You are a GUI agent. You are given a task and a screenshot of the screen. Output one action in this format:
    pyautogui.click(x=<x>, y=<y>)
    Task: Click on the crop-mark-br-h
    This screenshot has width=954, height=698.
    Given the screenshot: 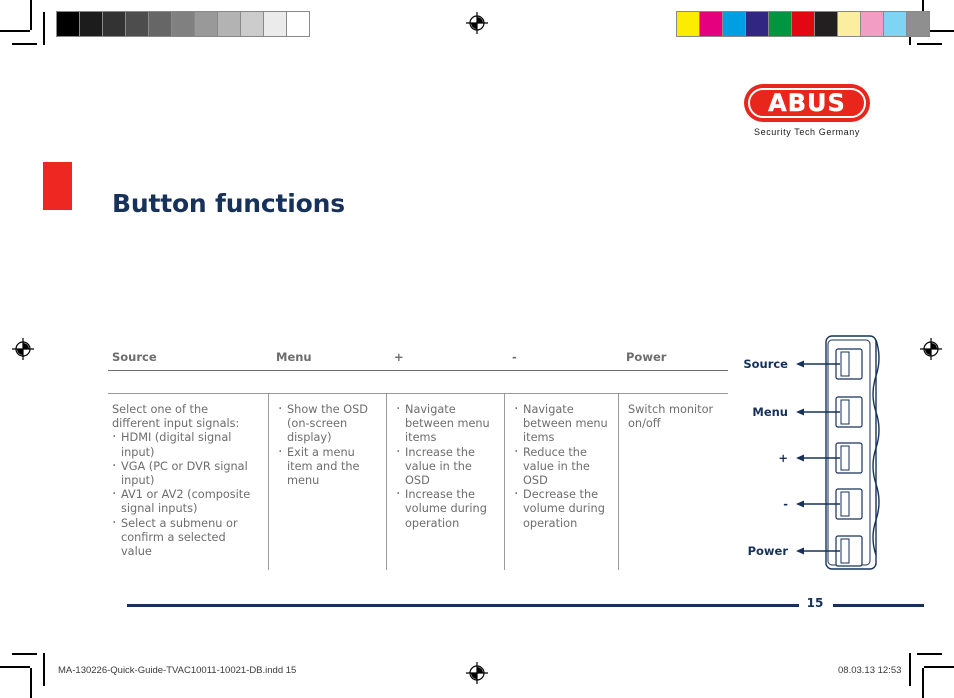 What is the action you would take?
    pyautogui.click(x=939, y=667)
    